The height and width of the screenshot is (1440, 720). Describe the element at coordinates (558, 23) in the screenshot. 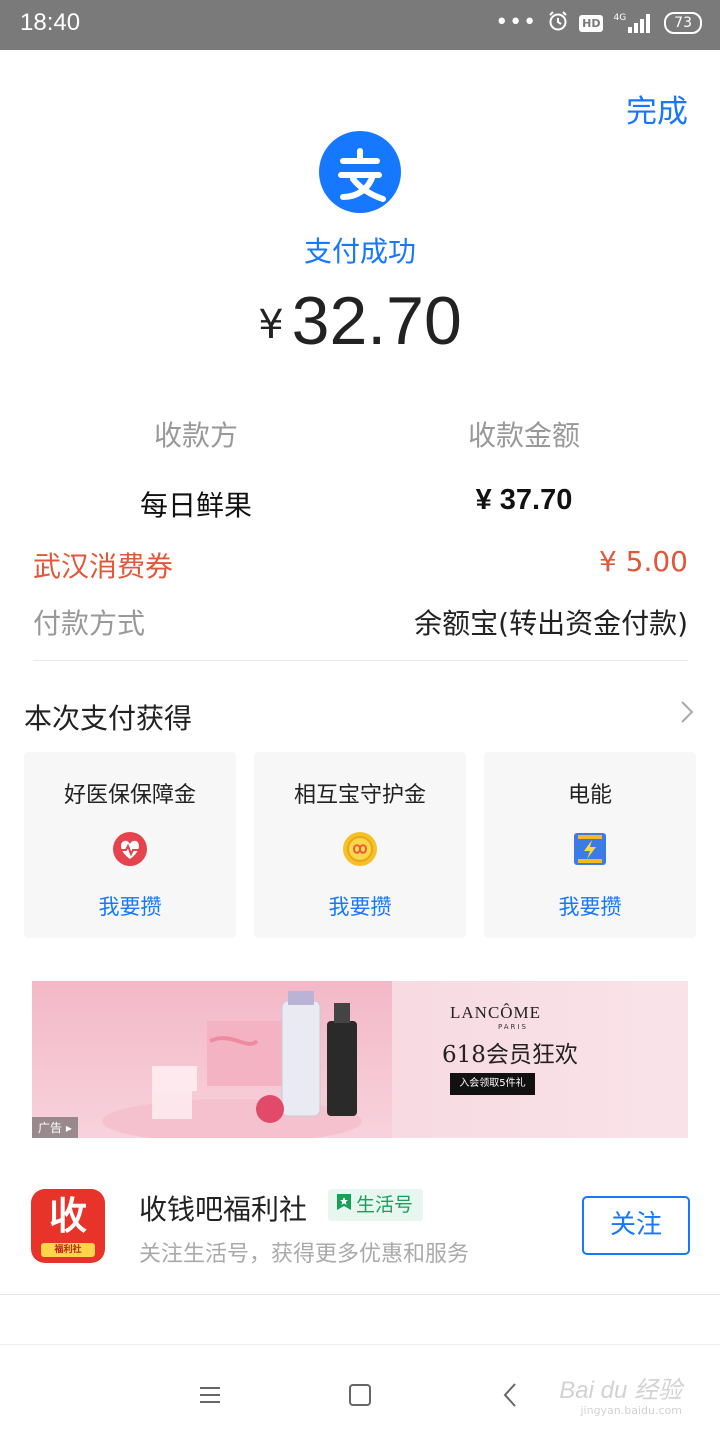

I see `alarm-icon` at that location.